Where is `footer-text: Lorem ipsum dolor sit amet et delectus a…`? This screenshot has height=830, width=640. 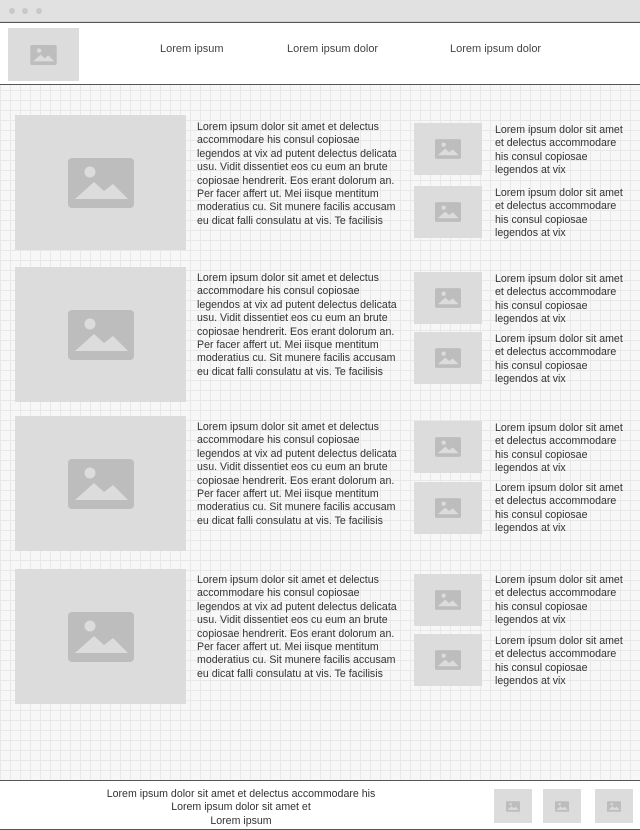
footer-text: Lorem ipsum dolor sit amet et delectus a… is located at coordinates (241, 808).